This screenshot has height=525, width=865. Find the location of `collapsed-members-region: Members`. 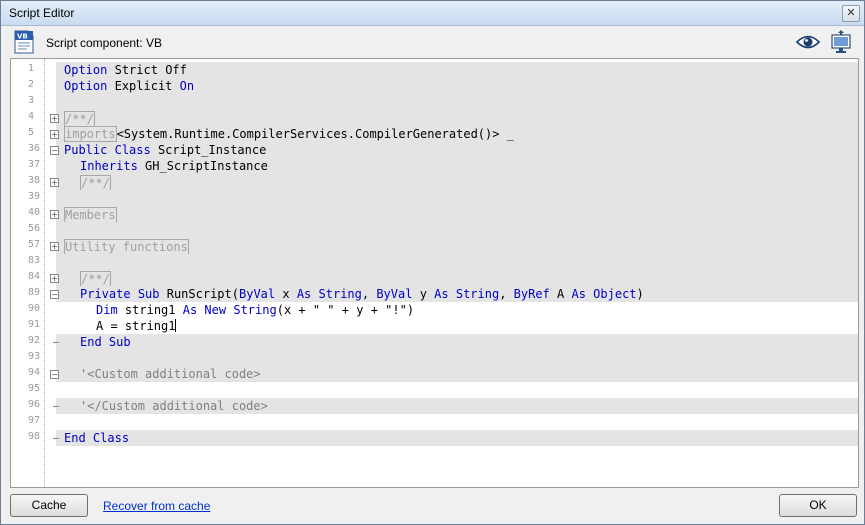

collapsed-members-region: Members is located at coordinates (90, 215).